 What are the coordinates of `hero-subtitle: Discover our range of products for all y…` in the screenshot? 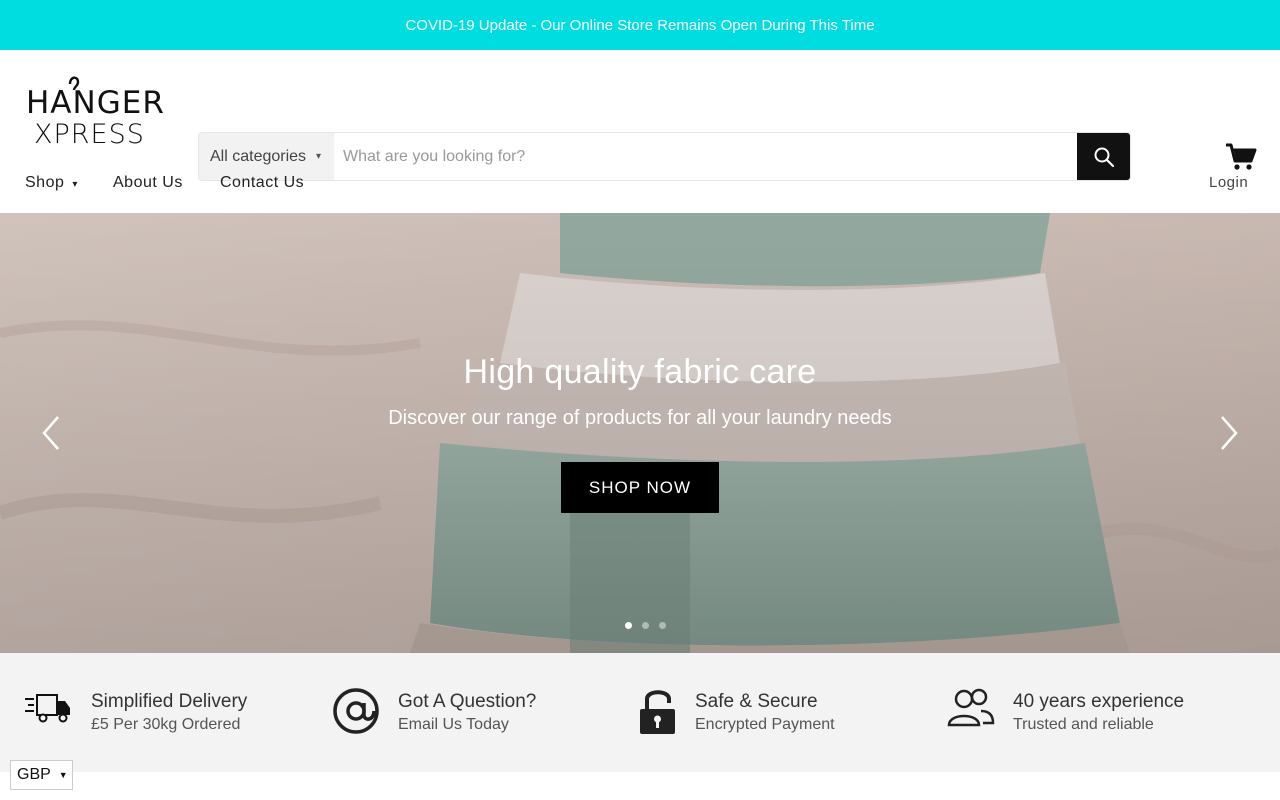 It's located at (640, 418).